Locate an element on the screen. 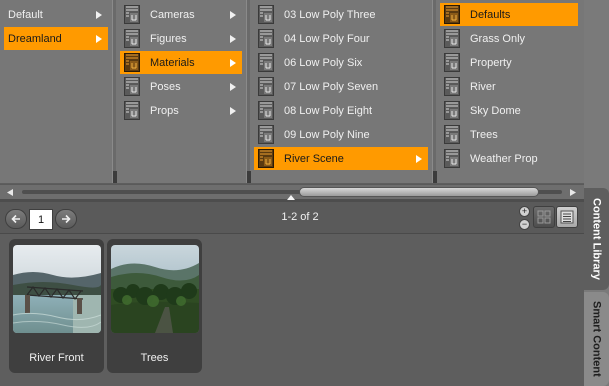  browser-item-label: Default is located at coordinates (25, 14).